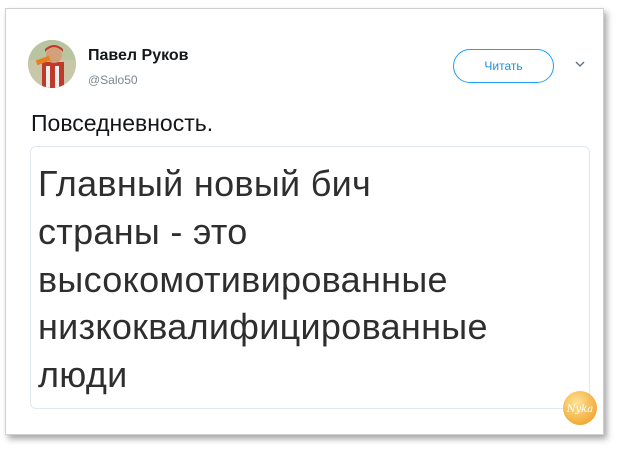  Describe the element at coordinates (263, 326) in the screenshot. I see `card-text-line: низкоквалифицированные` at that location.